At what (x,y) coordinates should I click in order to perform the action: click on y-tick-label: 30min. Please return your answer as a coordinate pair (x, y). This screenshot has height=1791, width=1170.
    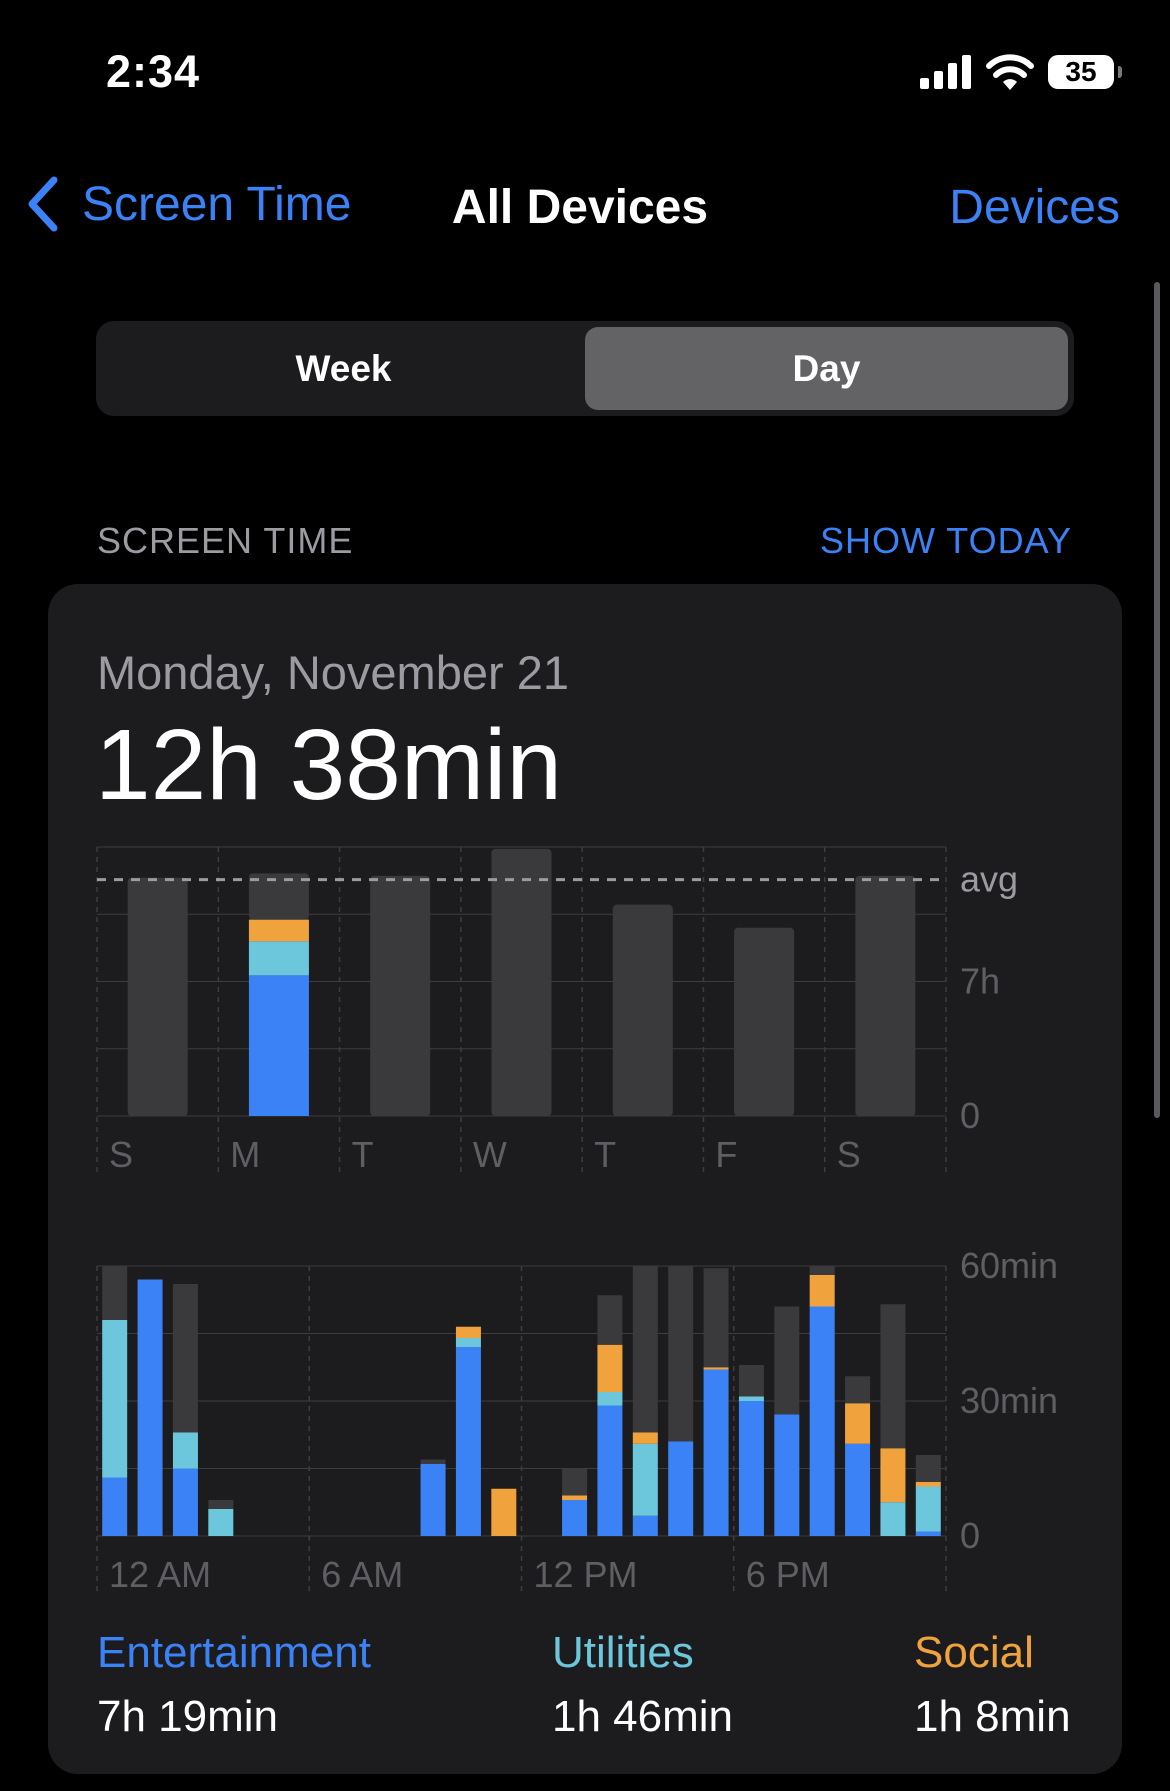
    Looking at the image, I should click on (1009, 1400).